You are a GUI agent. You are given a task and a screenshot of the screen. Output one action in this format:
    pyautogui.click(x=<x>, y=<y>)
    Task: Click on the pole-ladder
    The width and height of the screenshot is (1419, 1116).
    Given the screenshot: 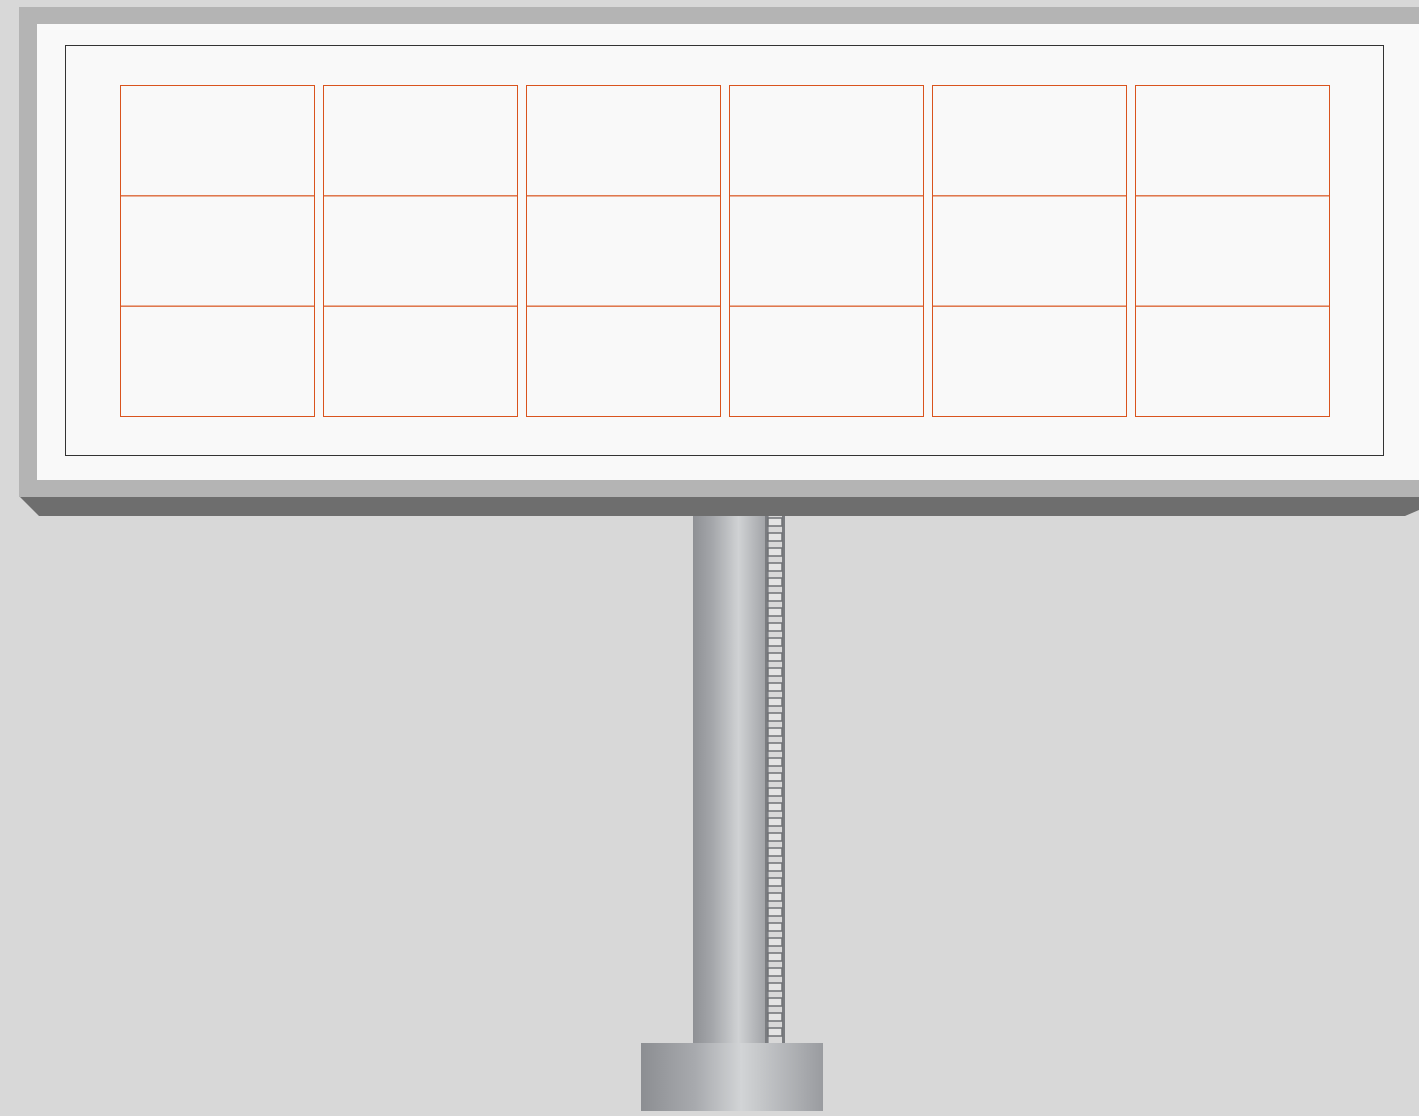 What is the action you would take?
    pyautogui.click(x=775, y=779)
    